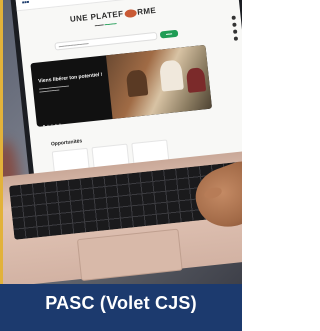 This screenshot has width=320, height=331. I want to click on website-search-button: ▬▬, so click(169, 34).